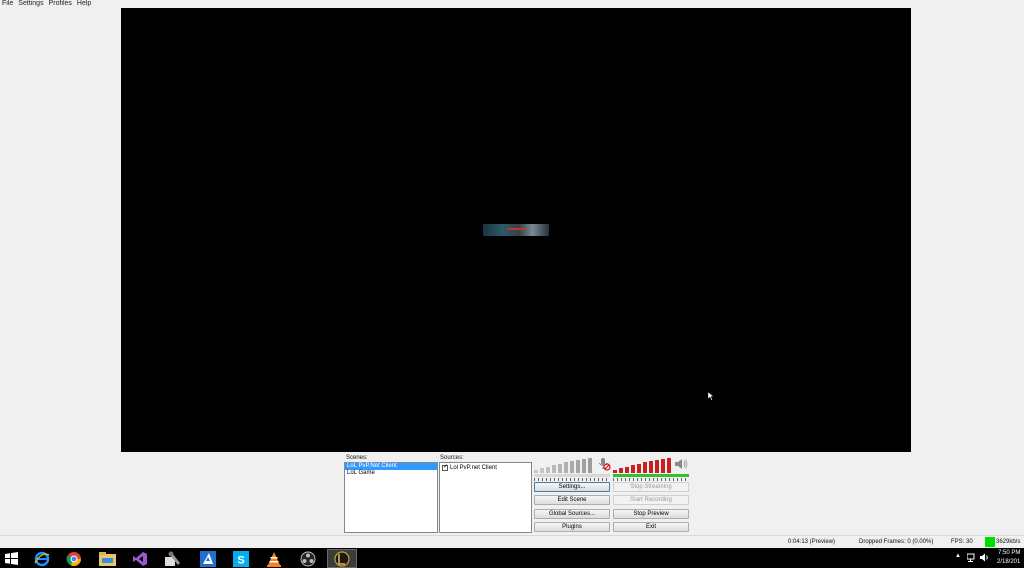  What do you see at coordinates (990, 542) in the screenshot?
I see `bitrate-indicator` at bounding box center [990, 542].